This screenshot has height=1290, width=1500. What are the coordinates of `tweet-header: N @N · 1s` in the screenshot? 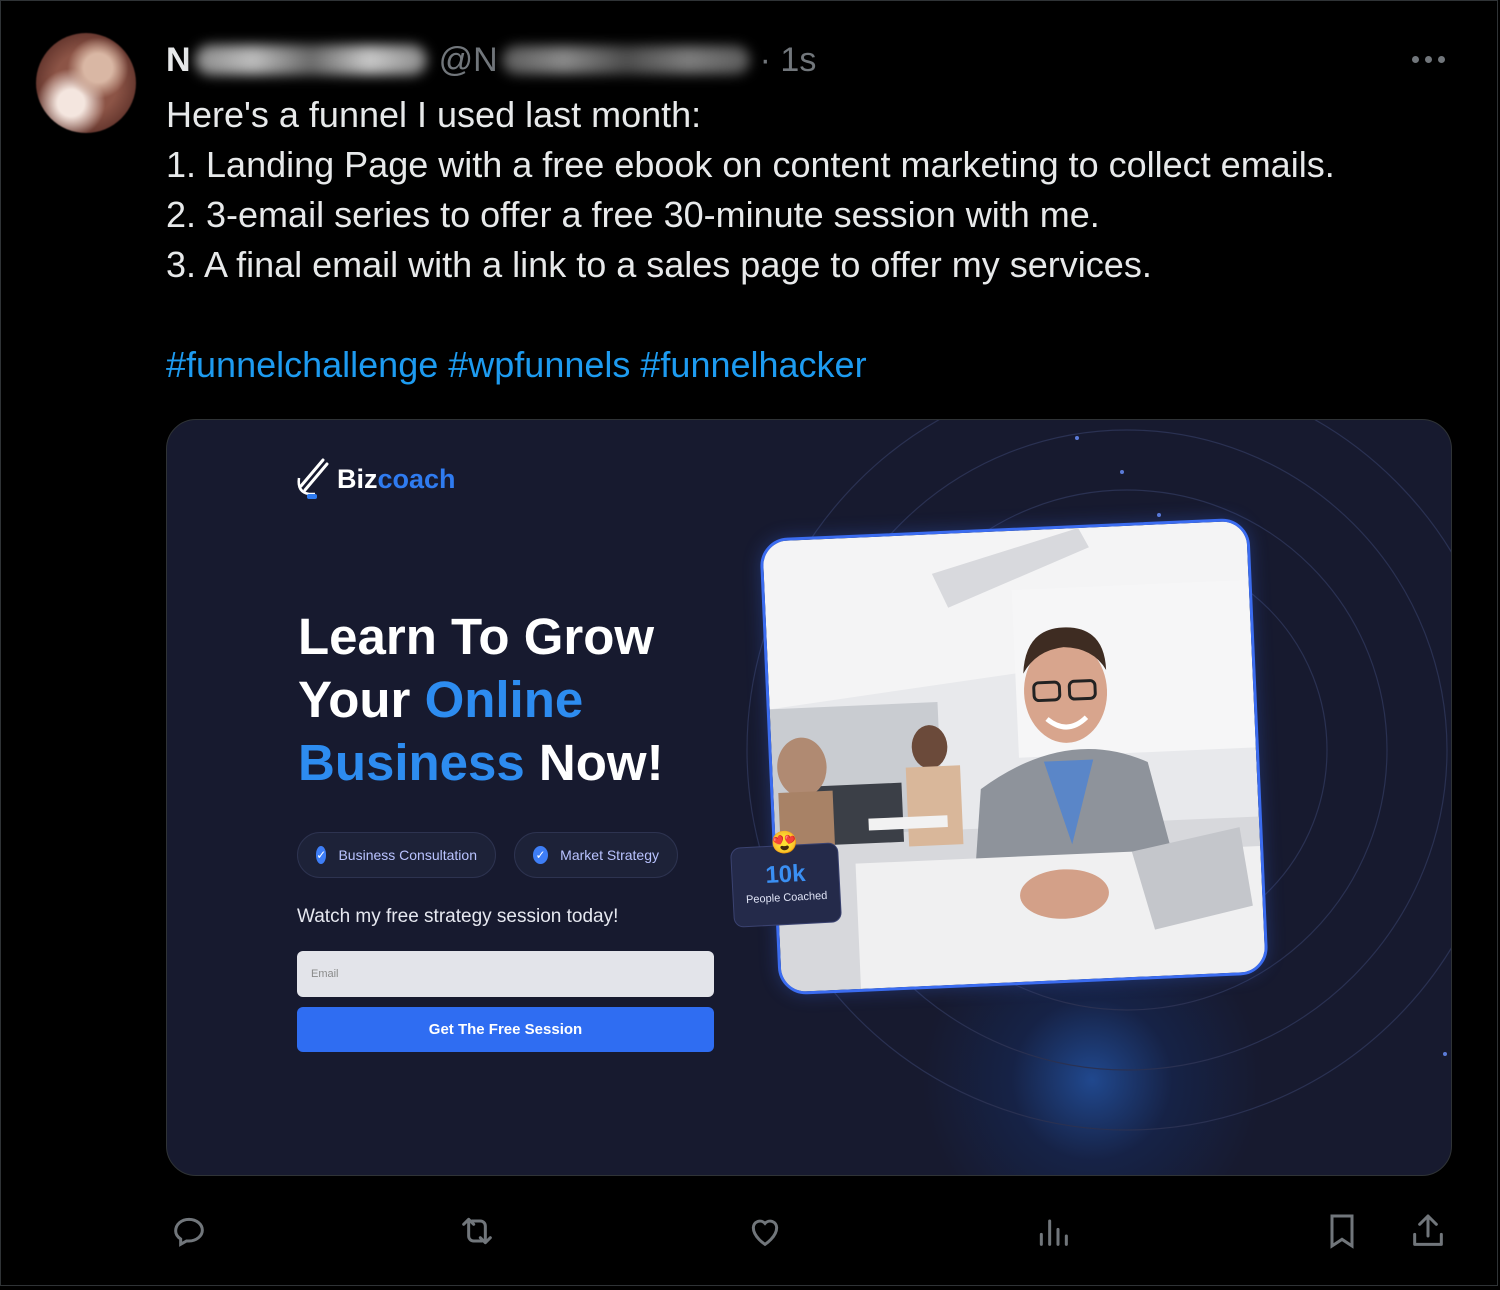 It's located at (491, 60).